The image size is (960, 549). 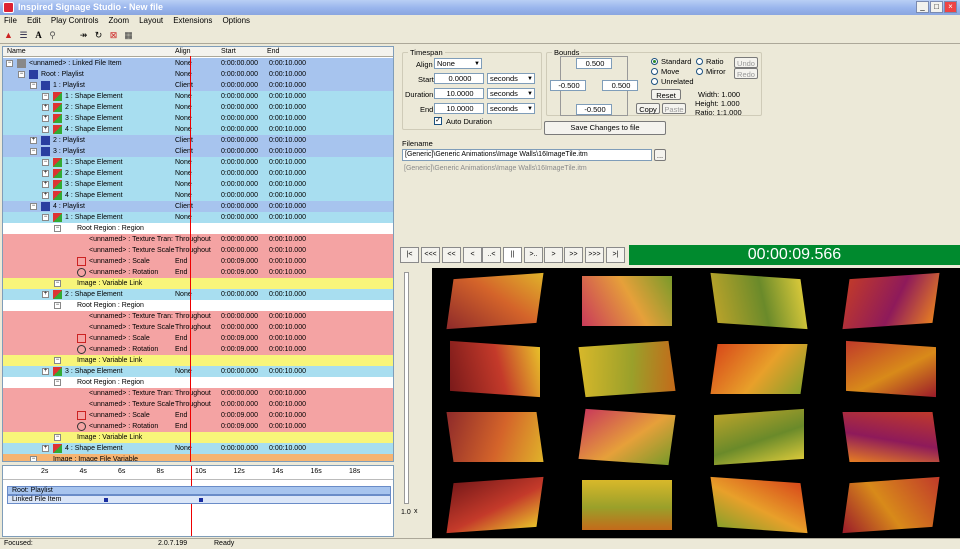 What do you see at coordinates (573, 255) in the screenshot?
I see `forward-button: >>` at bounding box center [573, 255].